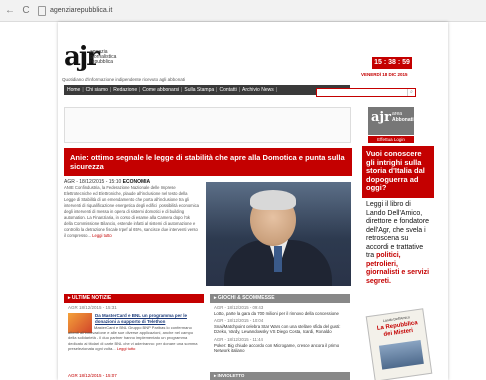 The width and height of the screenshot is (486, 380). Describe the element at coordinates (280, 376) in the screenshot. I see `sub-section-header: ▸ INVIOLETTO` at that location.